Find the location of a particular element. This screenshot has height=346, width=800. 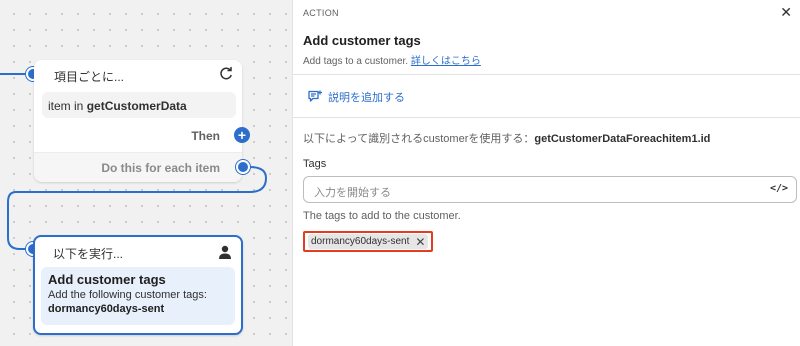

tag-highlight-box: dormancy60days-sent ✕ is located at coordinates (368, 241).